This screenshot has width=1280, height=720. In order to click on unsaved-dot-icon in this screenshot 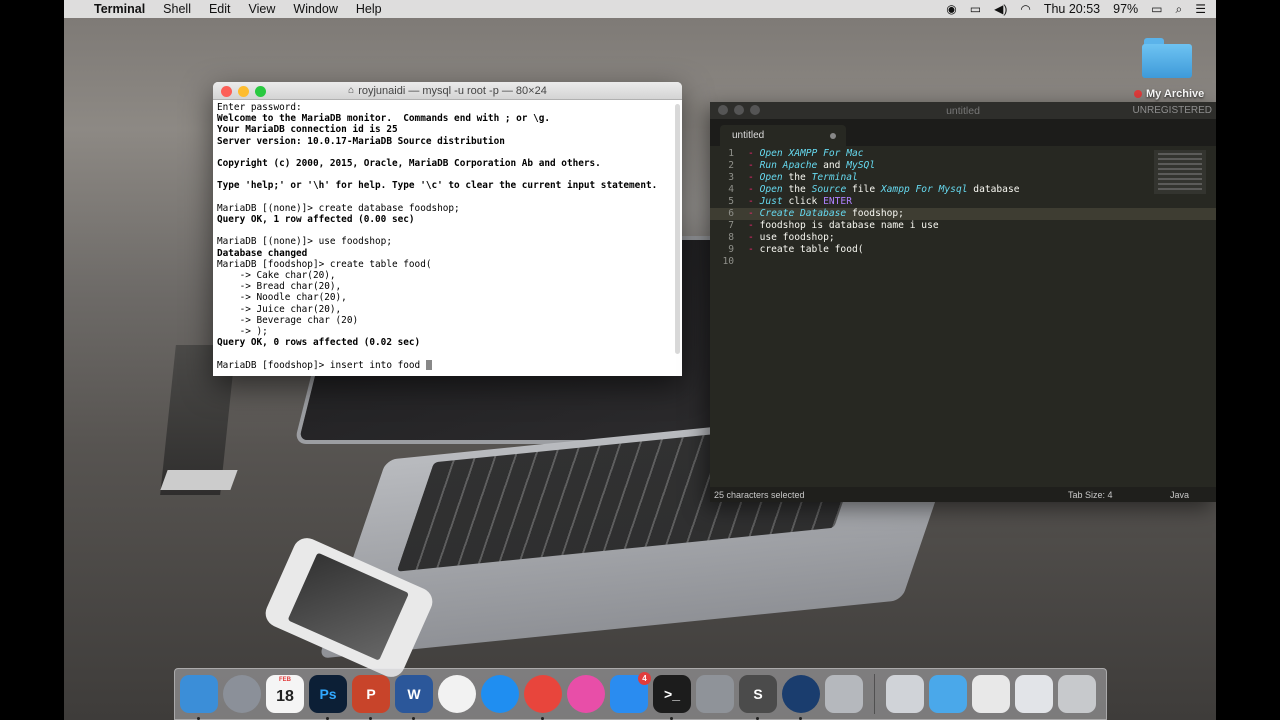, I will do `click(833, 136)`.